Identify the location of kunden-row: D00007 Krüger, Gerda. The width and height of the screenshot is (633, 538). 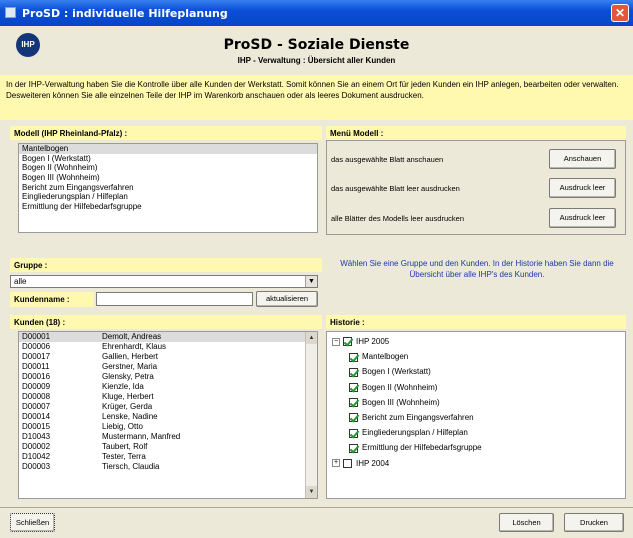
(168, 407).